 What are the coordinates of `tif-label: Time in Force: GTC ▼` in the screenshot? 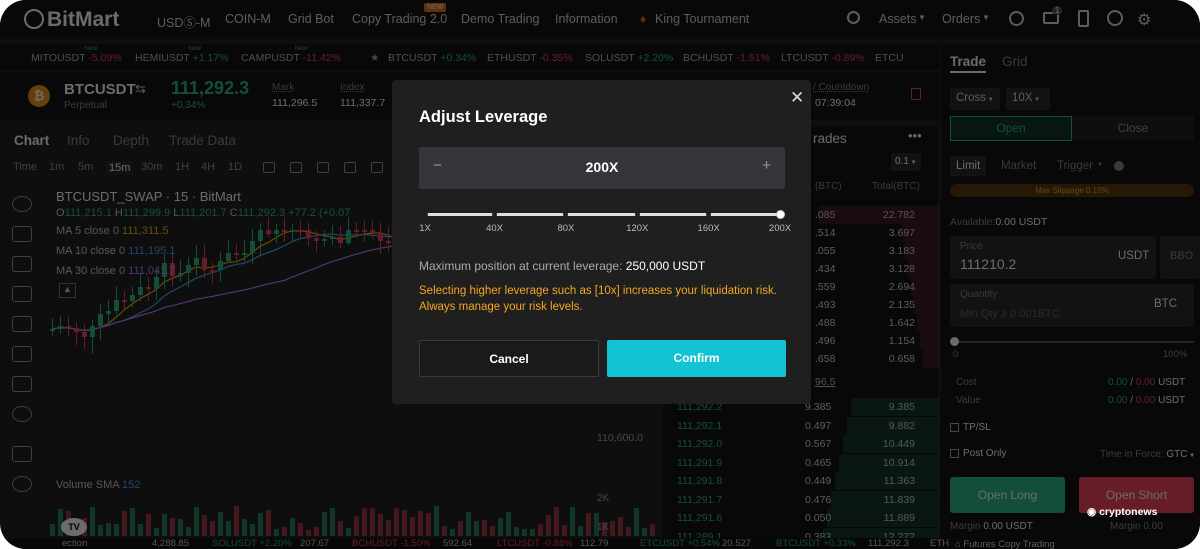 It's located at (1147, 454).